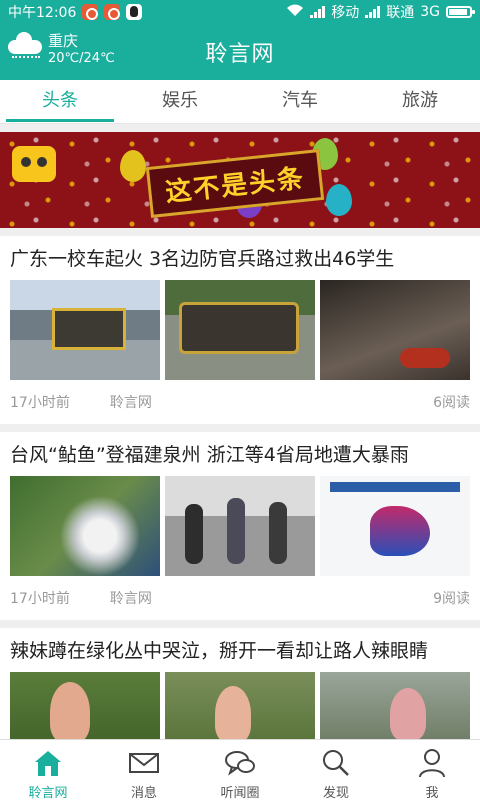 The width and height of the screenshot is (480, 800). I want to click on tab-entertainment: 娱乐, so click(180, 101).